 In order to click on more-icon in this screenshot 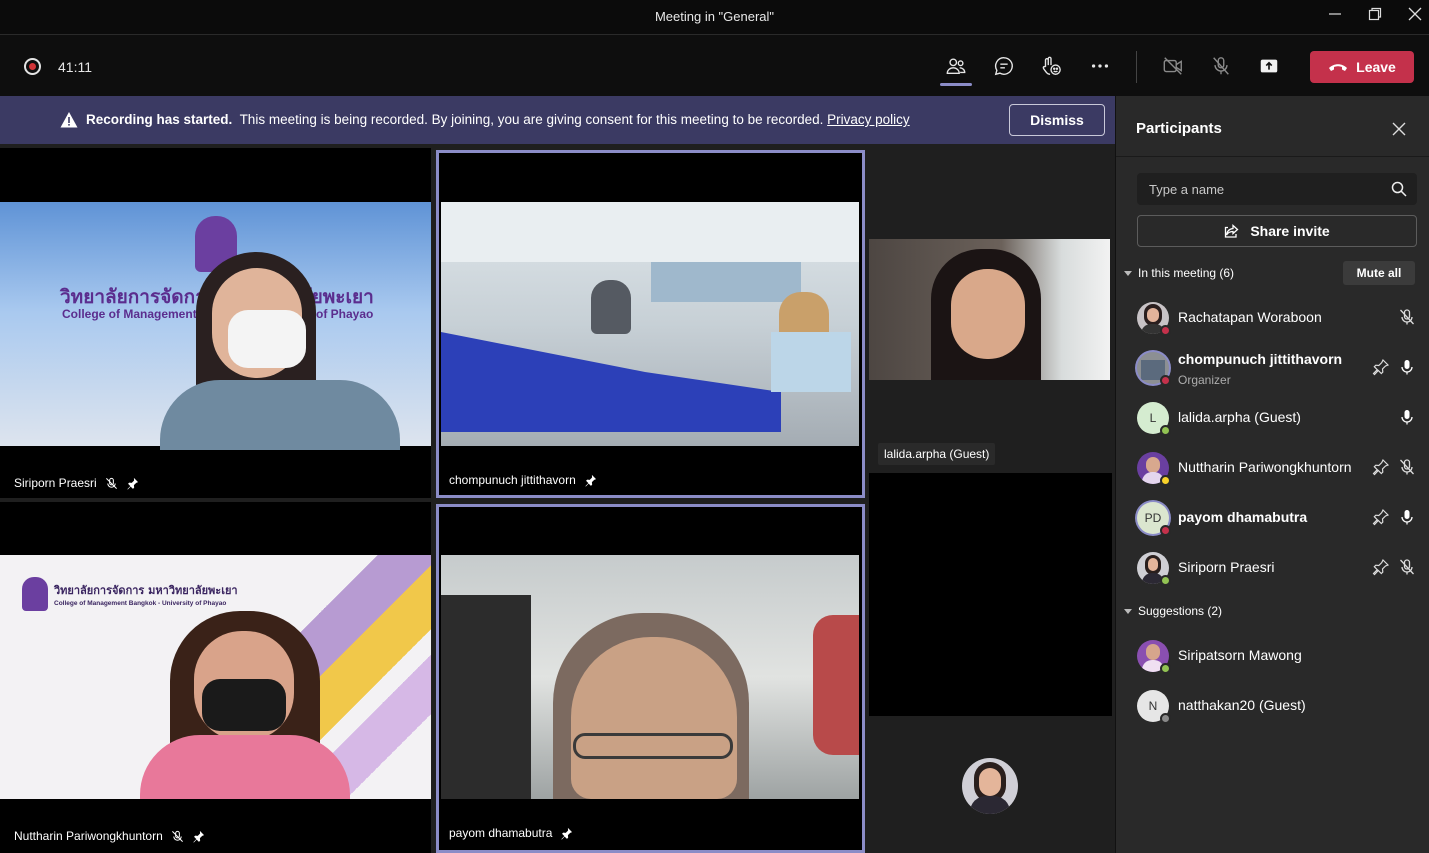, I will do `click(1100, 66)`.